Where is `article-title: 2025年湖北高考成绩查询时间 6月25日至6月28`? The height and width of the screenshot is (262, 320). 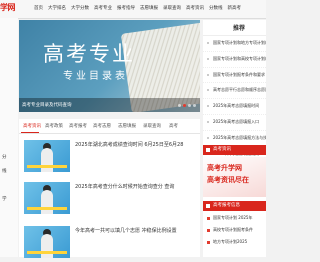
article-title: 2025年湖北高考成绩查询时间 6月25日至6月28 is located at coordinates (129, 144).